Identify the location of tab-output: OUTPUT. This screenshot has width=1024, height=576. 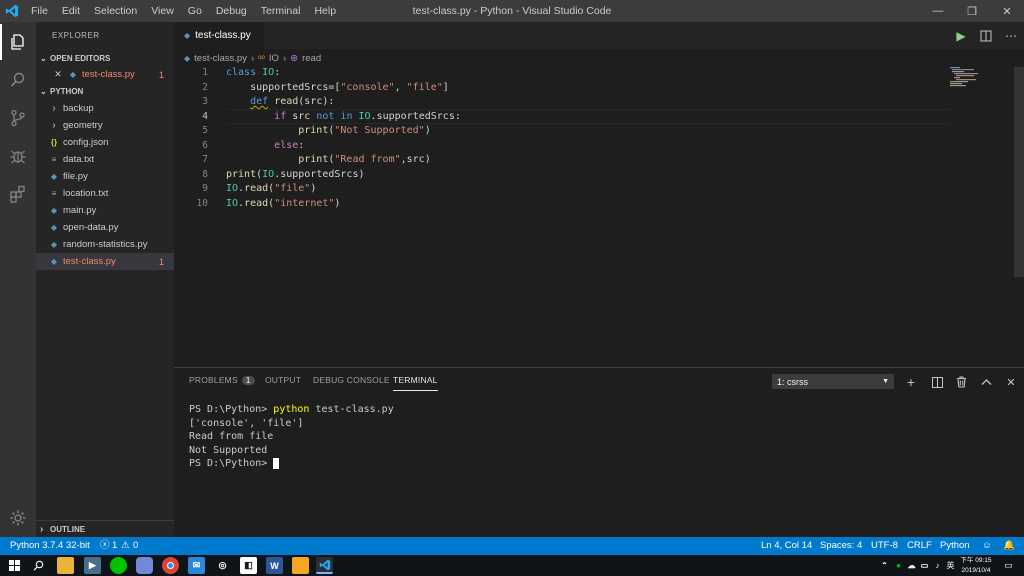
(283, 380).